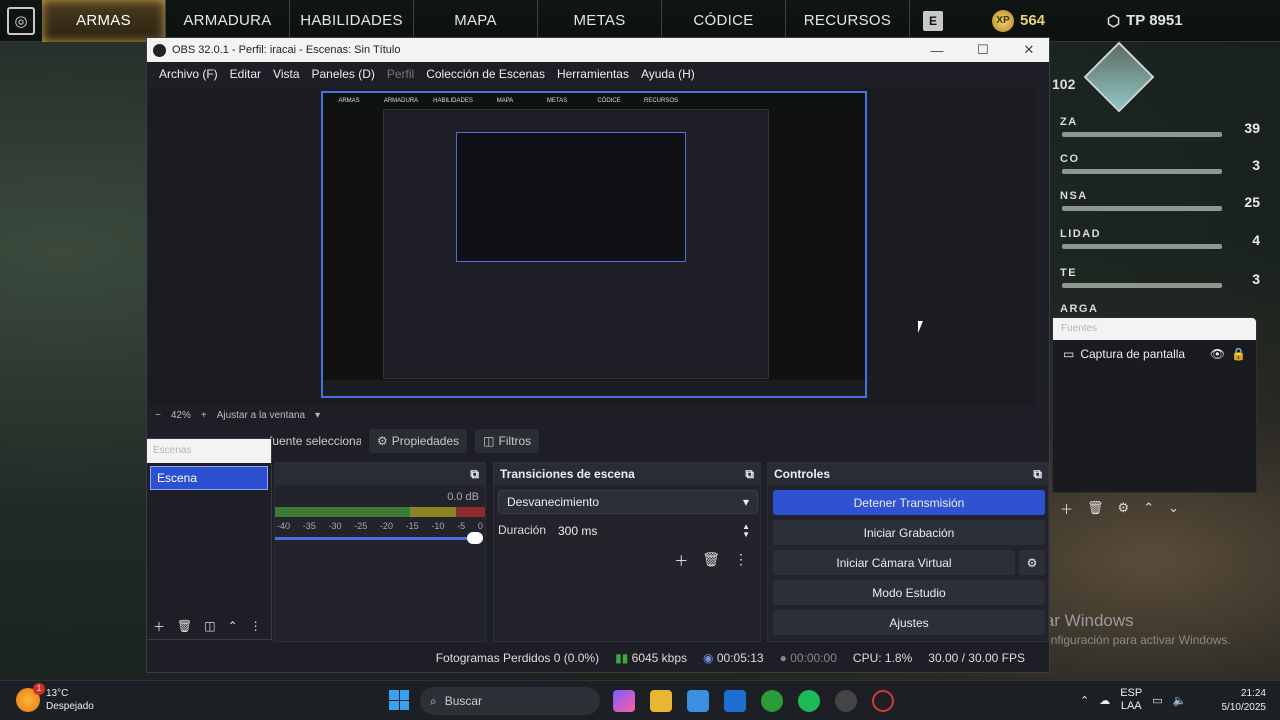 The width and height of the screenshot is (1280, 720). Describe the element at coordinates (772, 701) in the screenshot. I see `xbox-icon` at that location.